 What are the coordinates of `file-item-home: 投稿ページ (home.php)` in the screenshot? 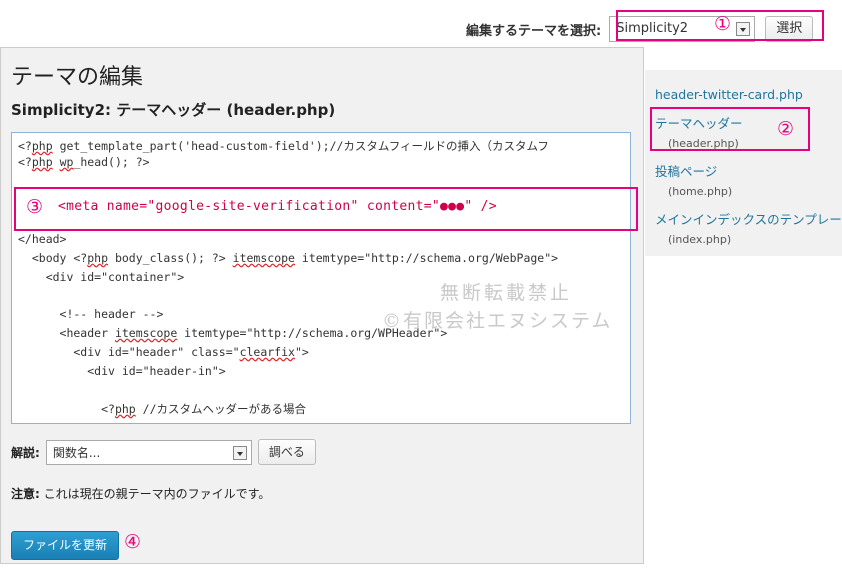 It's located at (693, 179).